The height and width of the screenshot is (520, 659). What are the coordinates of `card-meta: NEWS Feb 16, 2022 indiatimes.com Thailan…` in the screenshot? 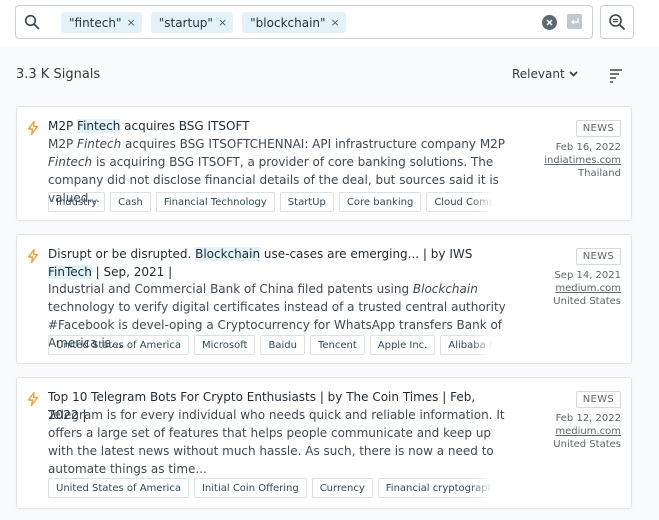 It's located at (576, 148).